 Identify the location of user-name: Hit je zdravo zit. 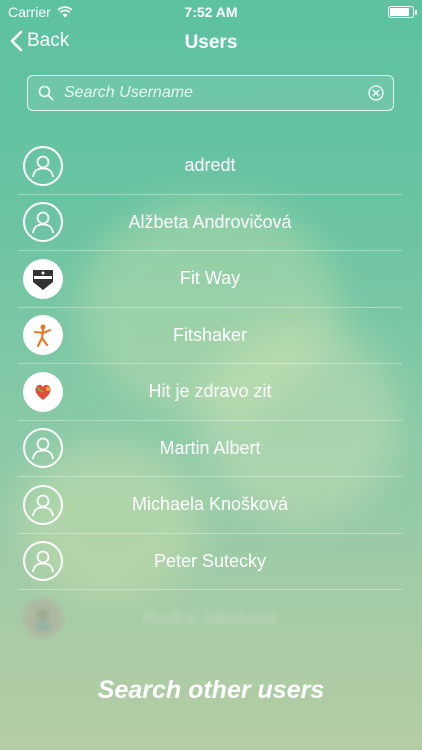
(210, 391).